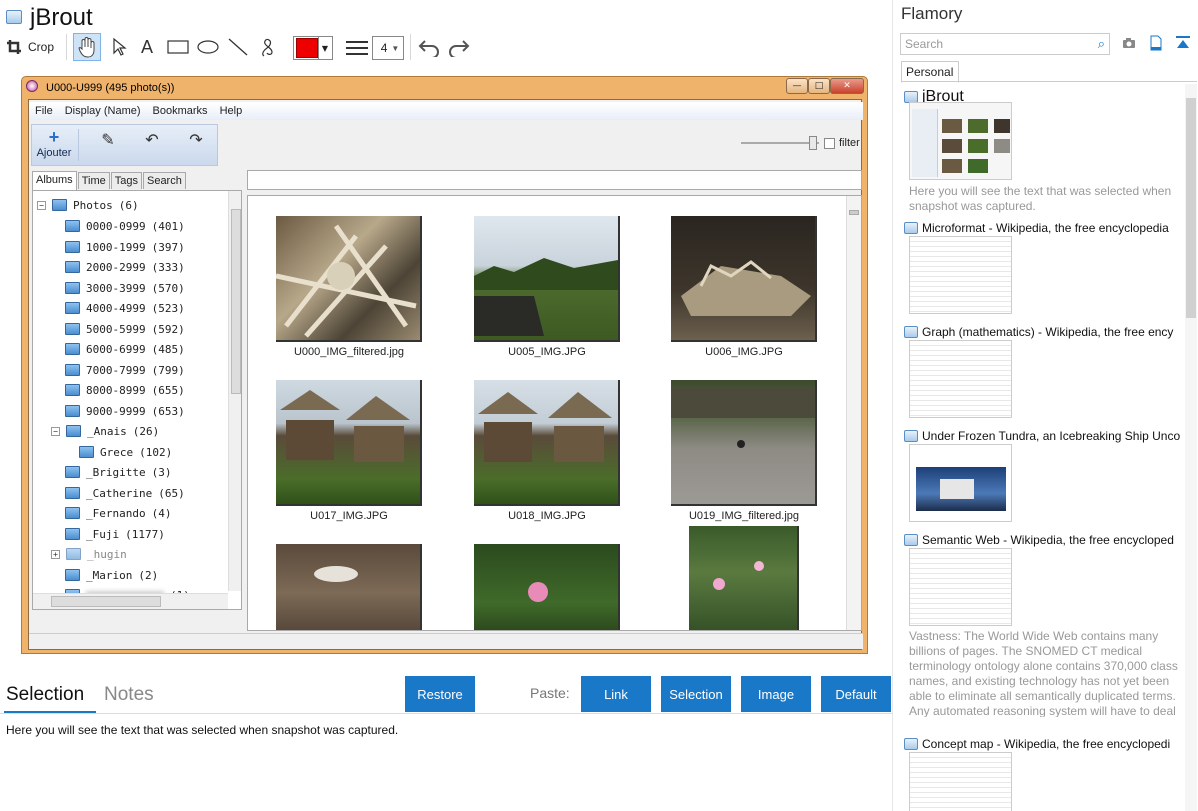 The height and width of the screenshot is (811, 1198). Describe the element at coordinates (238, 47) in the screenshot. I see `line-tool-button` at that location.